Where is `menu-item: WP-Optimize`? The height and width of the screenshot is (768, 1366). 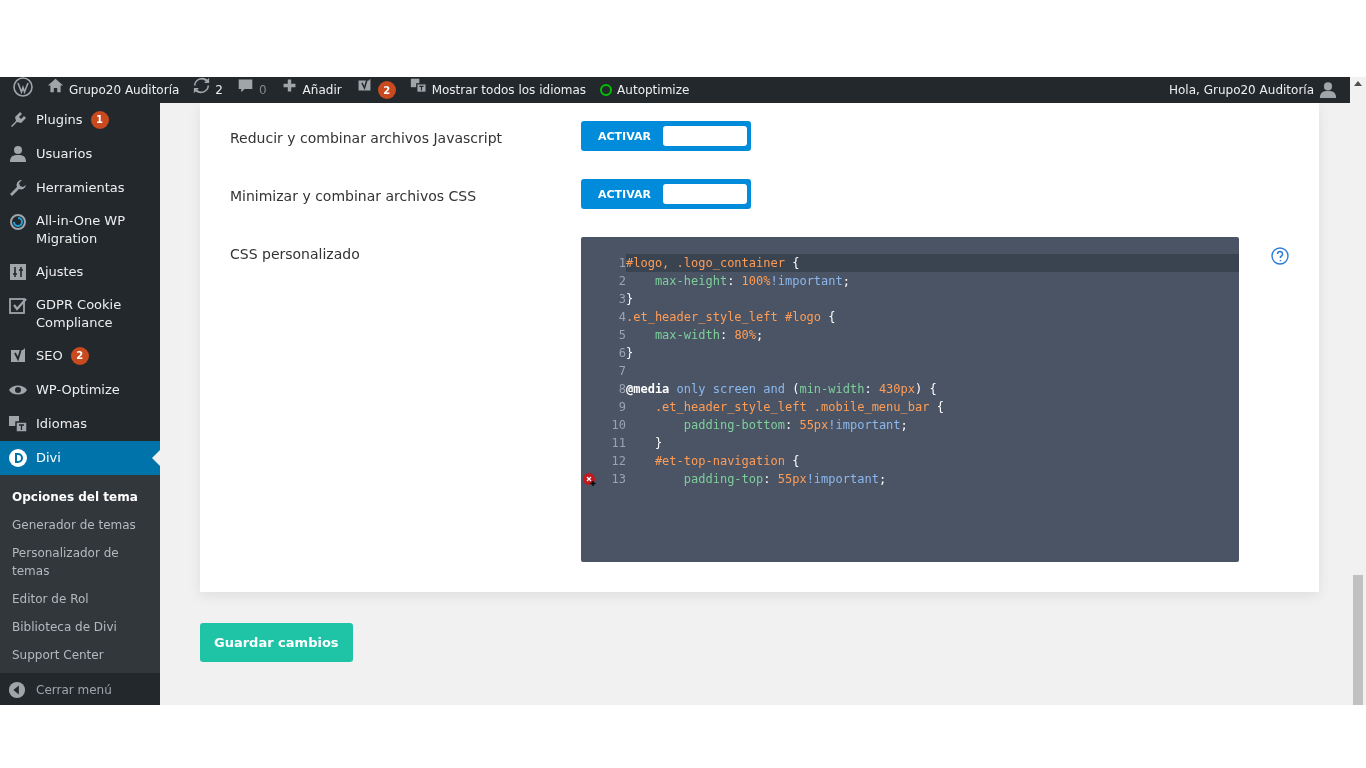
menu-item: WP-Optimize is located at coordinates (80, 390).